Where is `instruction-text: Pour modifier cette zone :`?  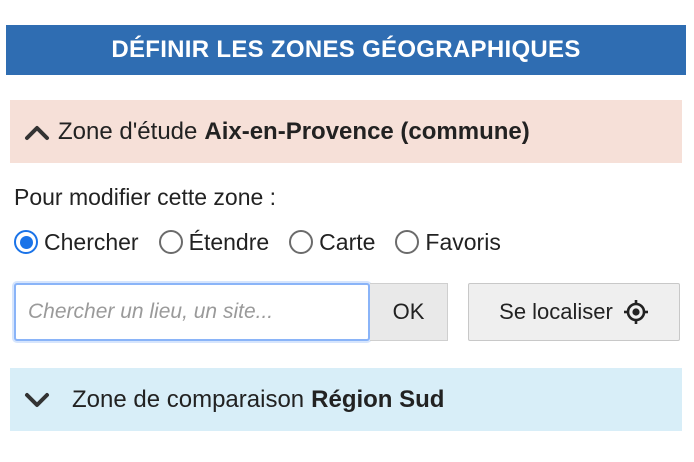 instruction-text: Pour modifier cette zone : is located at coordinates (145, 197).